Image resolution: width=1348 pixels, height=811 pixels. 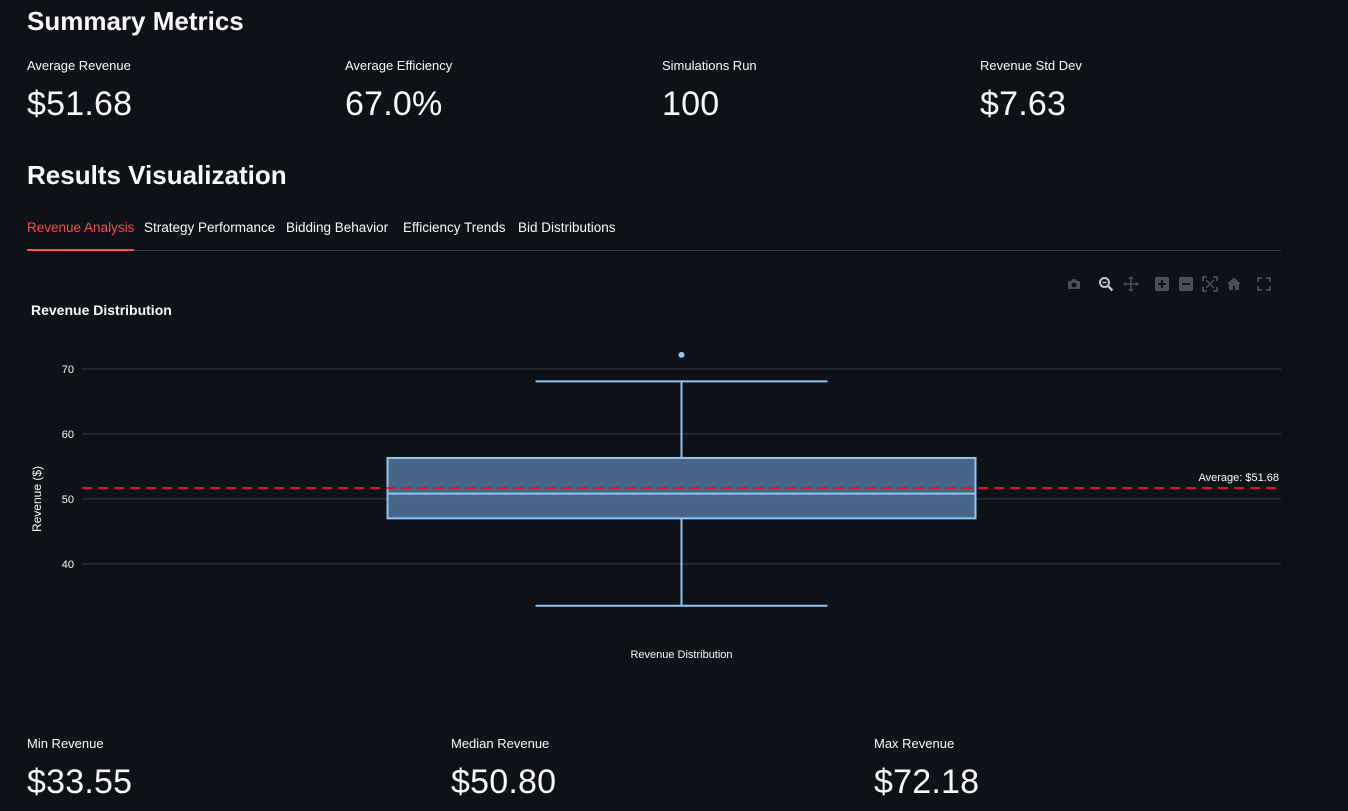 I want to click on average-annotation: Average: $51.68, so click(x=1238, y=478).